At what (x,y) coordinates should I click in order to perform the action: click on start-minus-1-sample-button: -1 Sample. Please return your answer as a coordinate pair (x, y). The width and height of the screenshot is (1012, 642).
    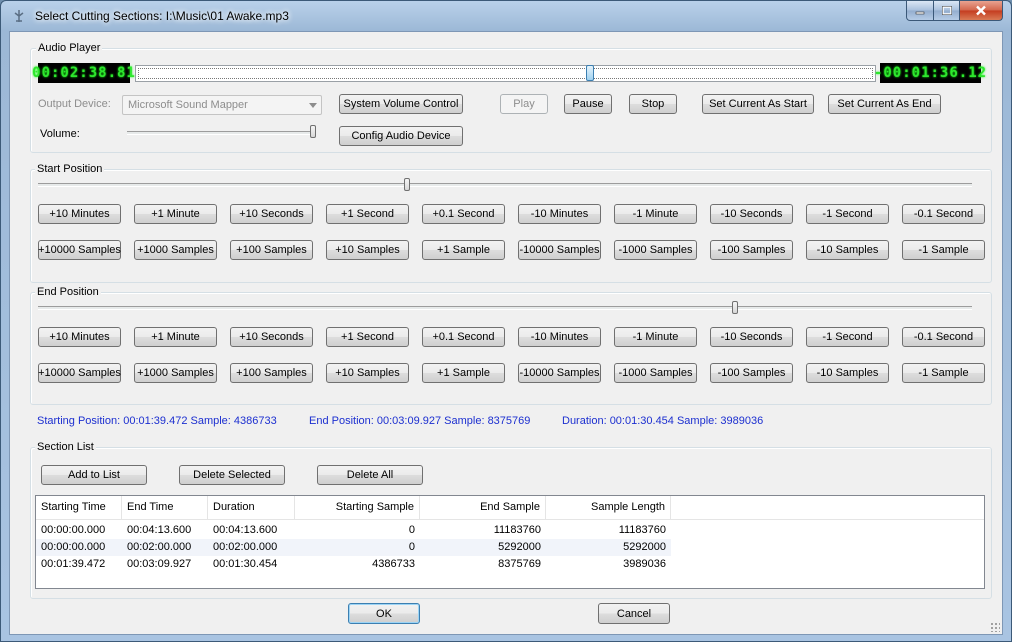
    Looking at the image, I should click on (943, 250).